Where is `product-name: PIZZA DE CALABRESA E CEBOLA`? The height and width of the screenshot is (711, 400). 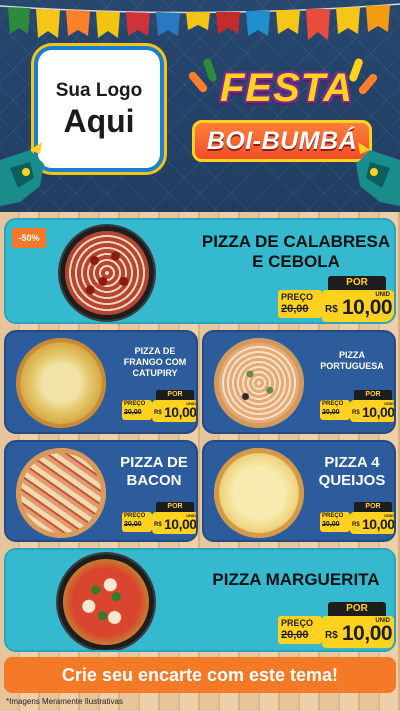 product-name: PIZZA DE CALABRESA E CEBOLA is located at coordinates (295, 252).